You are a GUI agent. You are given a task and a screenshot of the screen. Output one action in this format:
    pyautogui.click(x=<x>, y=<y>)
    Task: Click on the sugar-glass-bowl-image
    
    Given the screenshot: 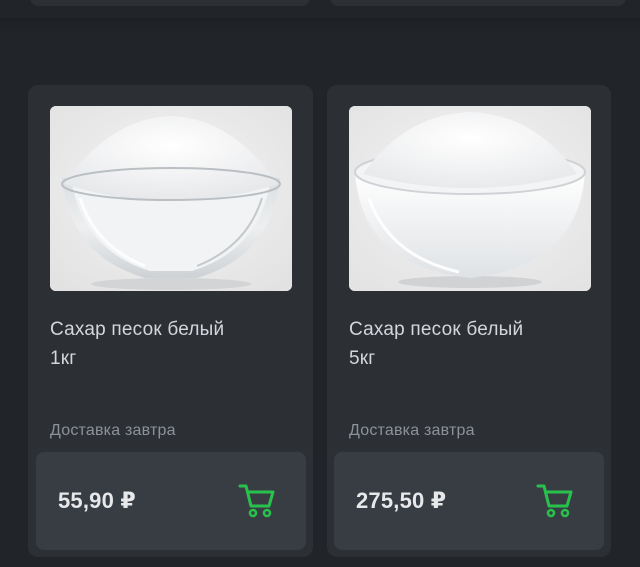 What is the action you would take?
    pyautogui.click(x=171, y=198)
    